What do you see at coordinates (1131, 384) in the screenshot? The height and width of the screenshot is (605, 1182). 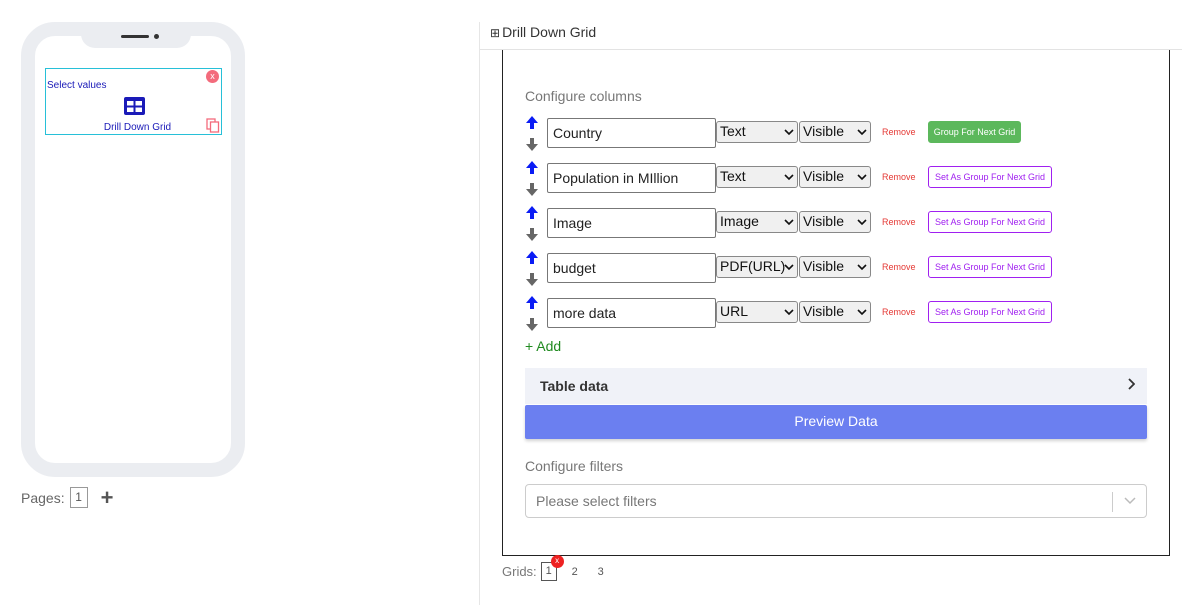 I see `chevron-right-icon` at bounding box center [1131, 384].